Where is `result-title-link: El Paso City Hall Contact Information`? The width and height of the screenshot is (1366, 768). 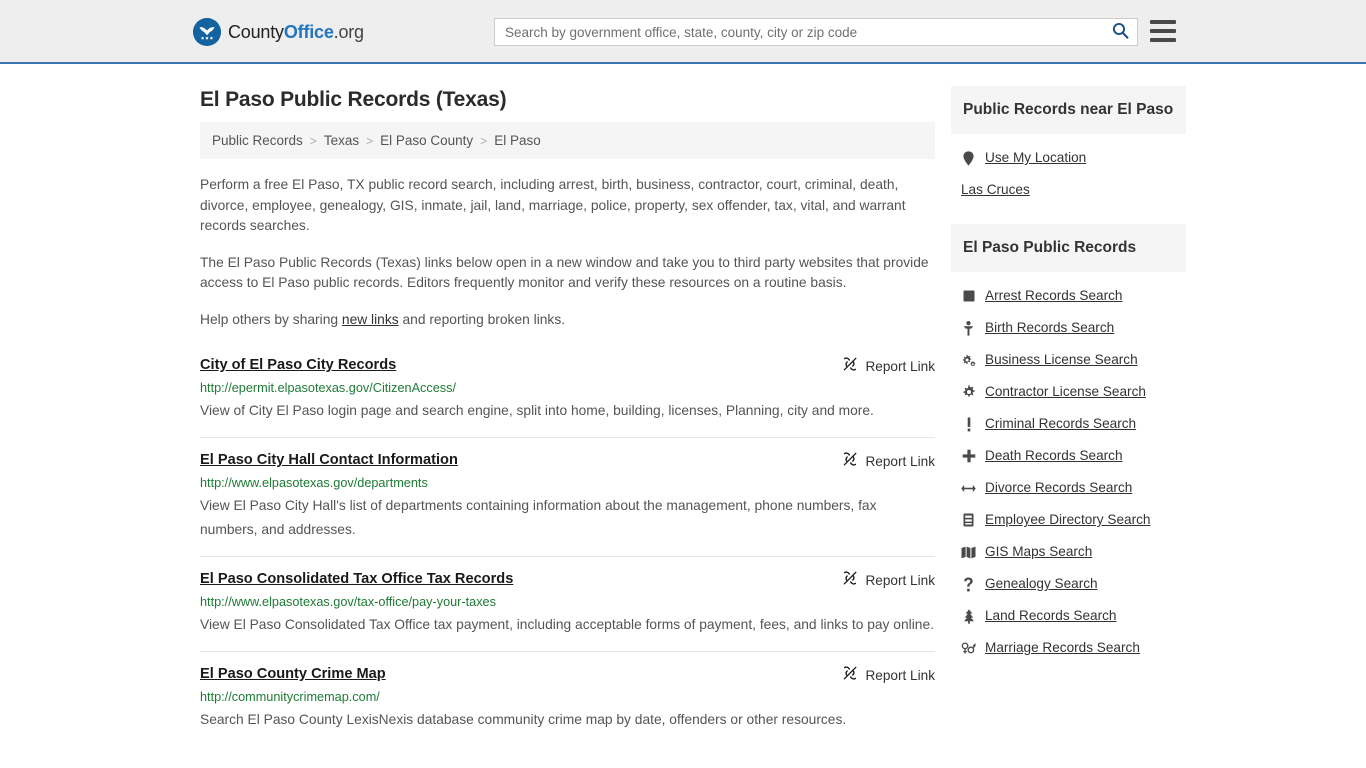 result-title-link: El Paso City Hall Contact Information is located at coordinates (329, 460).